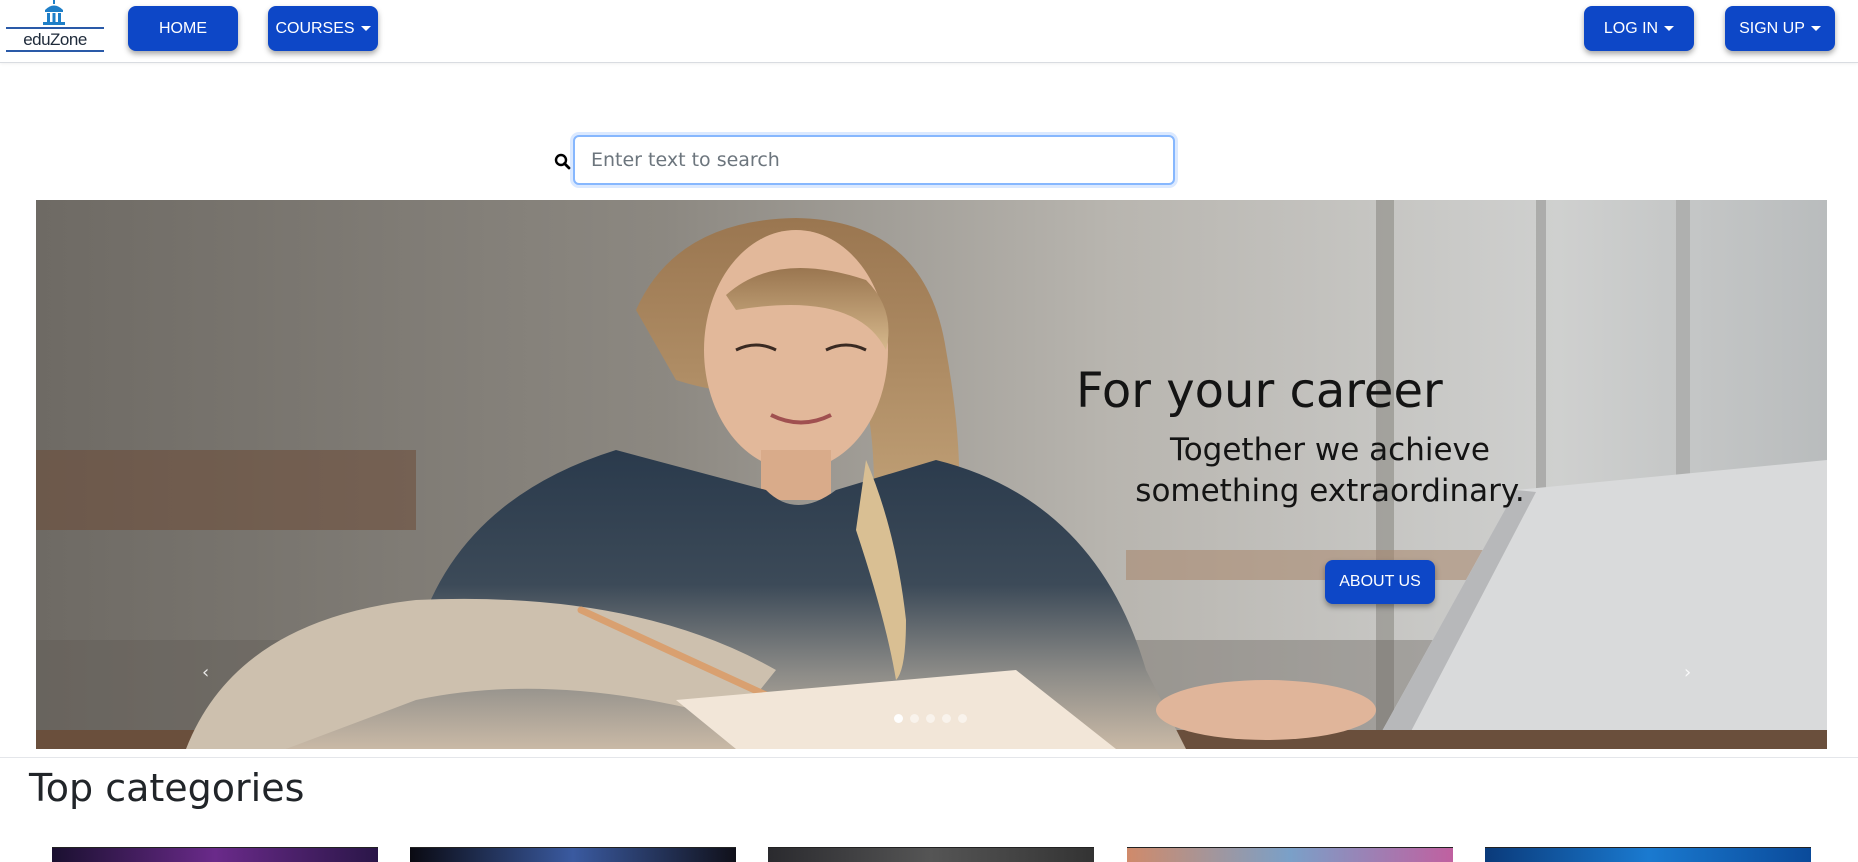 This screenshot has height=862, width=1858. What do you see at coordinates (1259, 391) in the screenshot?
I see `hero-title: For your career` at bounding box center [1259, 391].